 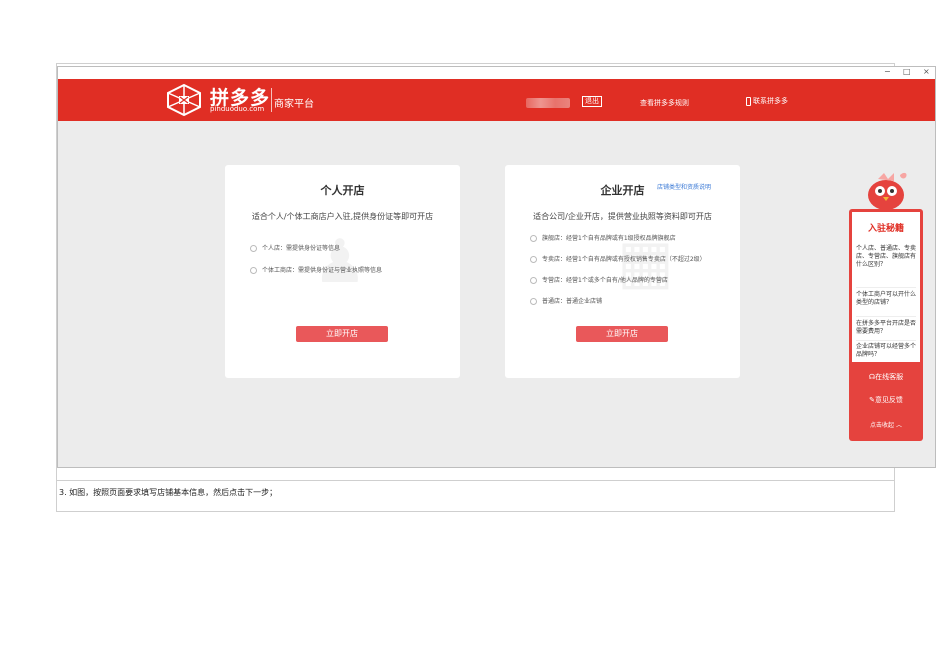 What do you see at coordinates (622, 216) in the screenshot?
I see `card-description: 适合公司/企业开店，提供营业执照等资料即可开店` at bounding box center [622, 216].